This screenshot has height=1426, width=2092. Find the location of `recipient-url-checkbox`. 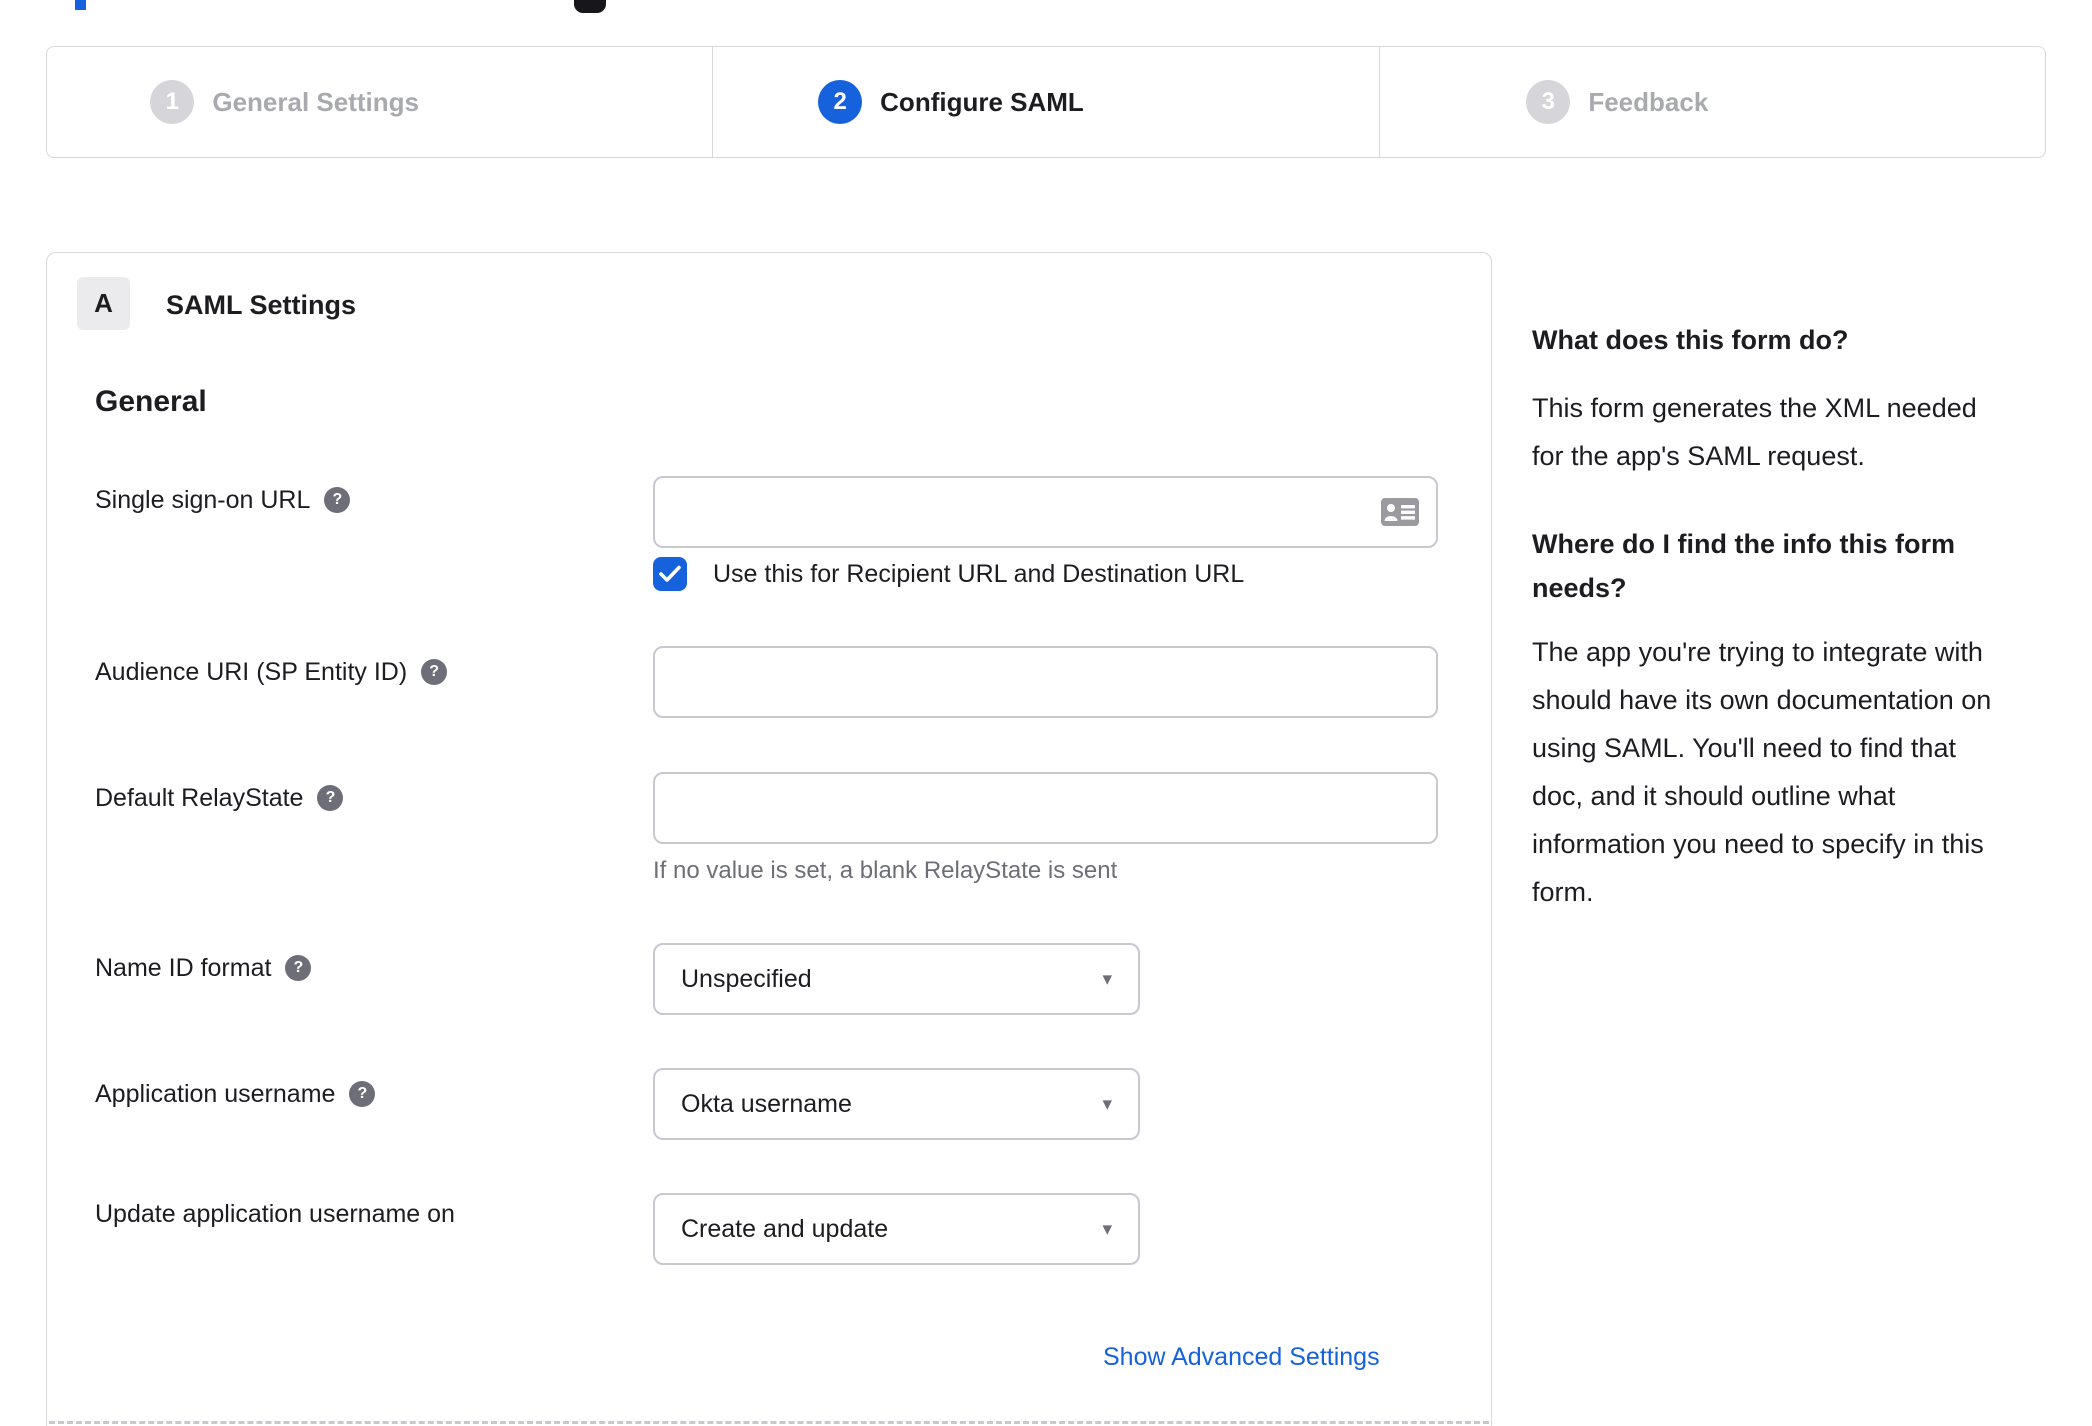

recipient-url-checkbox is located at coordinates (670, 574).